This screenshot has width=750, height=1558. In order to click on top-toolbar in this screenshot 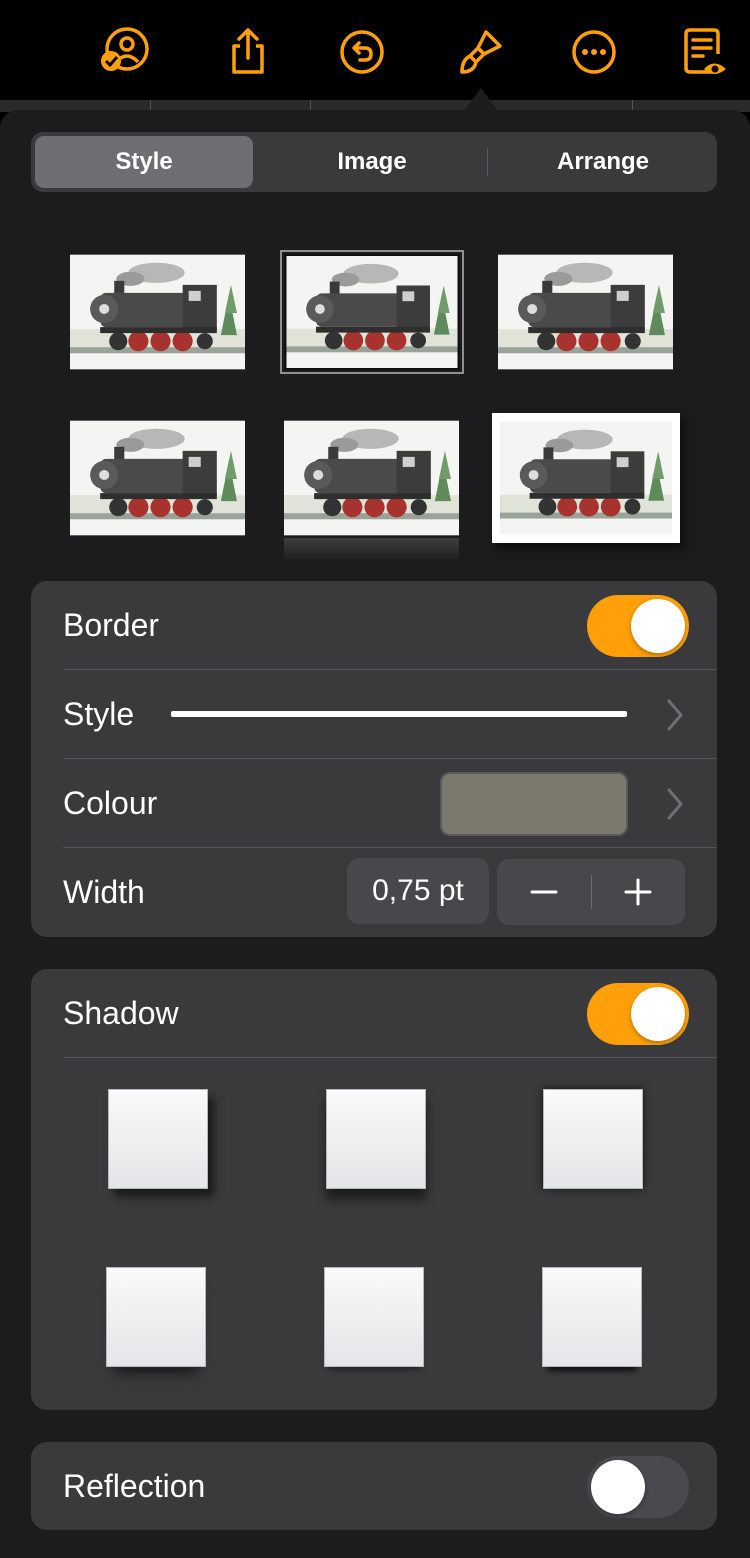, I will do `click(375, 50)`.